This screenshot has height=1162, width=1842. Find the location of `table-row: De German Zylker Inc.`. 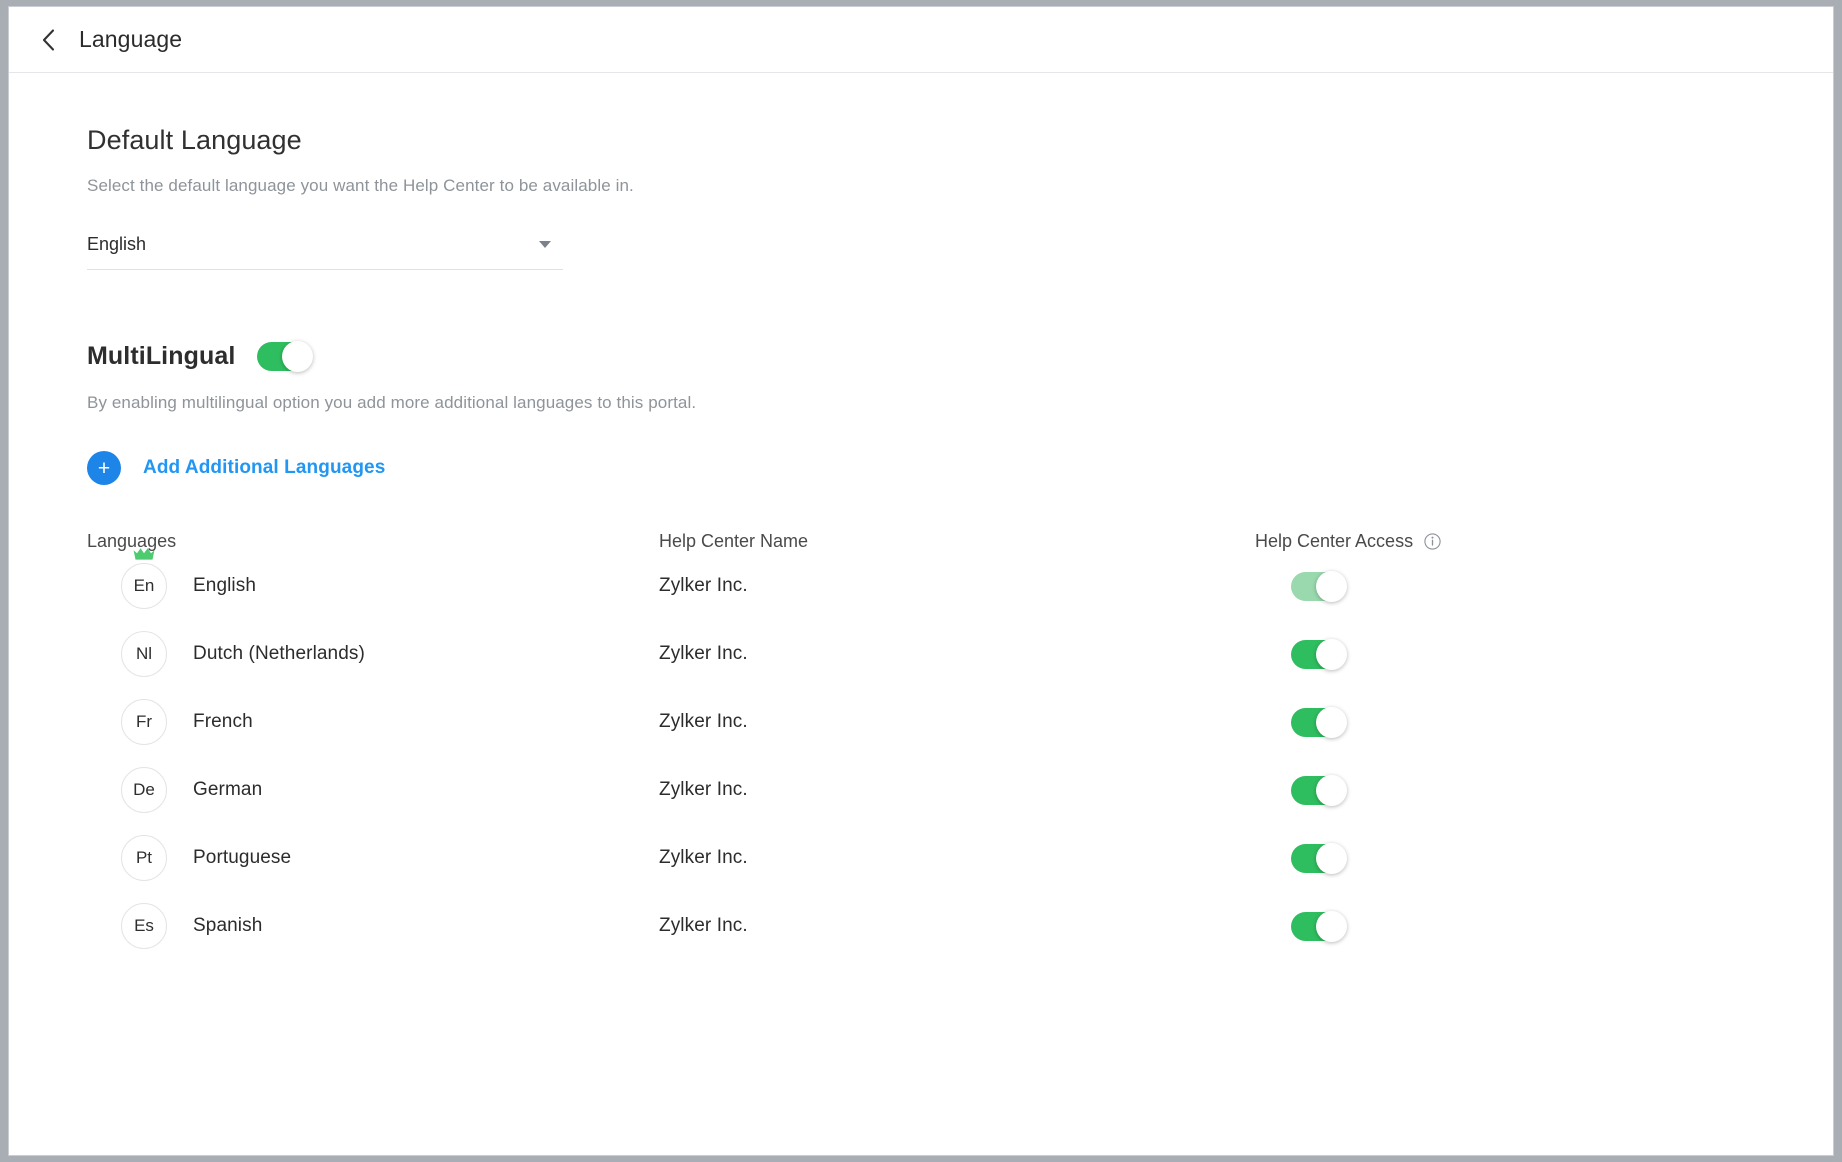

table-row: De German Zylker Inc. is located at coordinates (897, 790).